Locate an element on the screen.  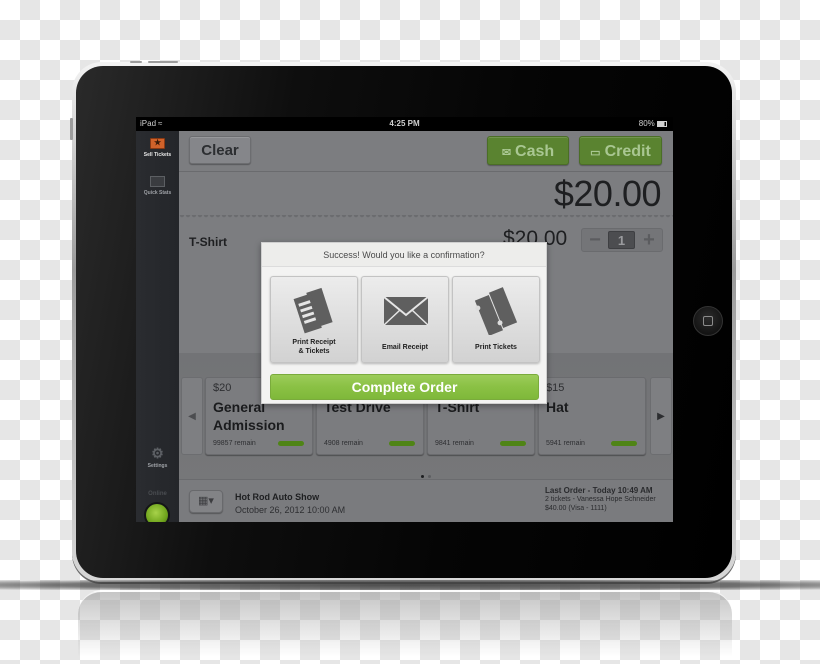
calendar-icon: ▦▾ is located at coordinates (206, 501).